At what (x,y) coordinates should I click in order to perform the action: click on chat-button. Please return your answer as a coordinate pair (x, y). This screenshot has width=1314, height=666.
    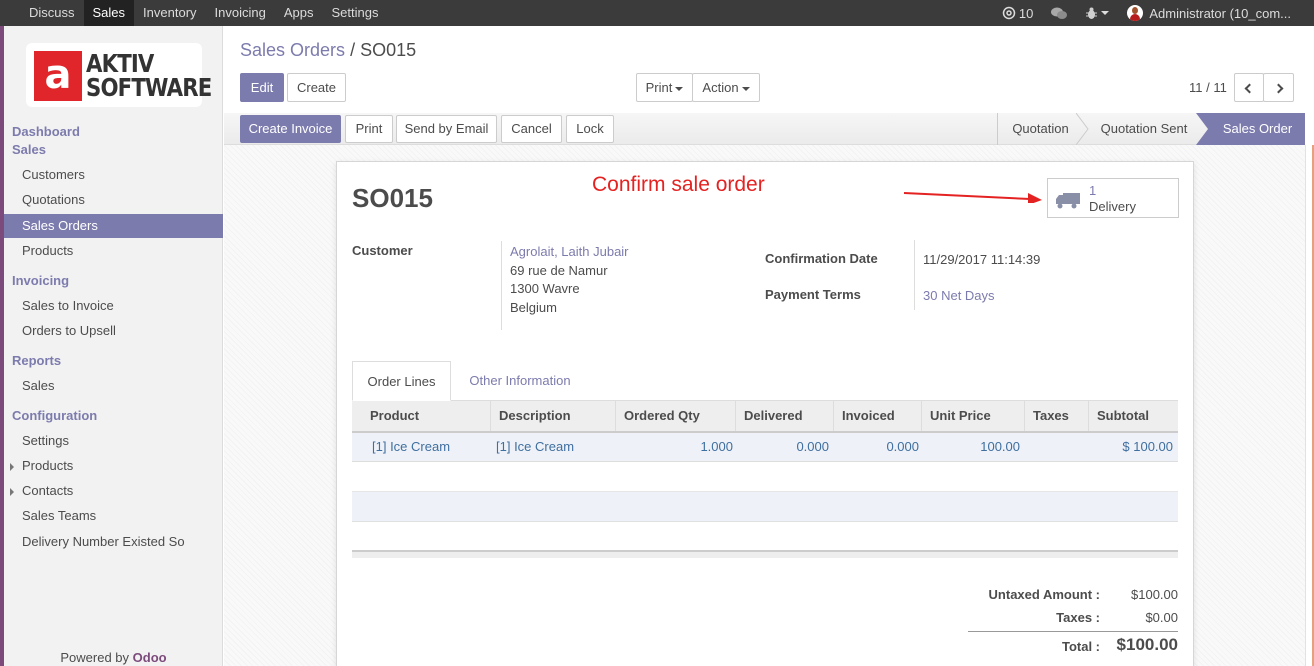
    Looking at the image, I should click on (1059, 13).